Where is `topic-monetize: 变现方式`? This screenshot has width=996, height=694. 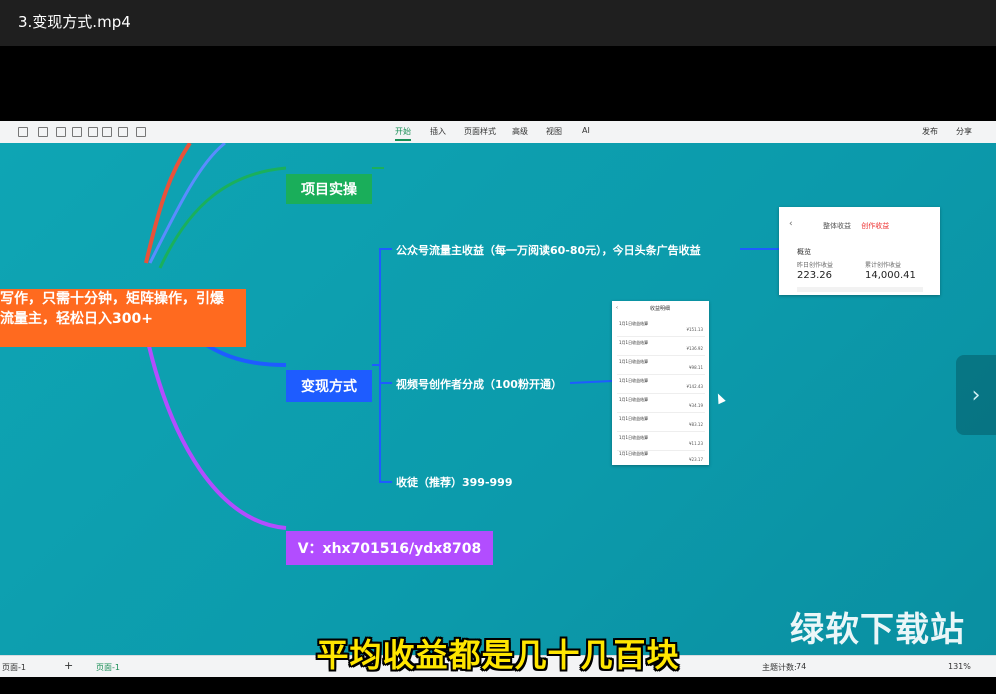
topic-monetize: 变现方式 is located at coordinates (329, 386).